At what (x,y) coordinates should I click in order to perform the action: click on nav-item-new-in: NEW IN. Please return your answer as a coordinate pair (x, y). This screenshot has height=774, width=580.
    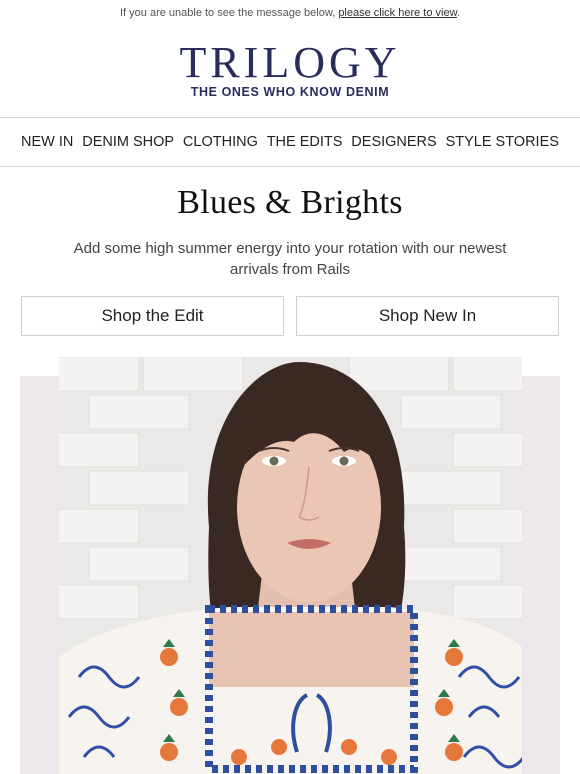
    Looking at the image, I should click on (47, 142).